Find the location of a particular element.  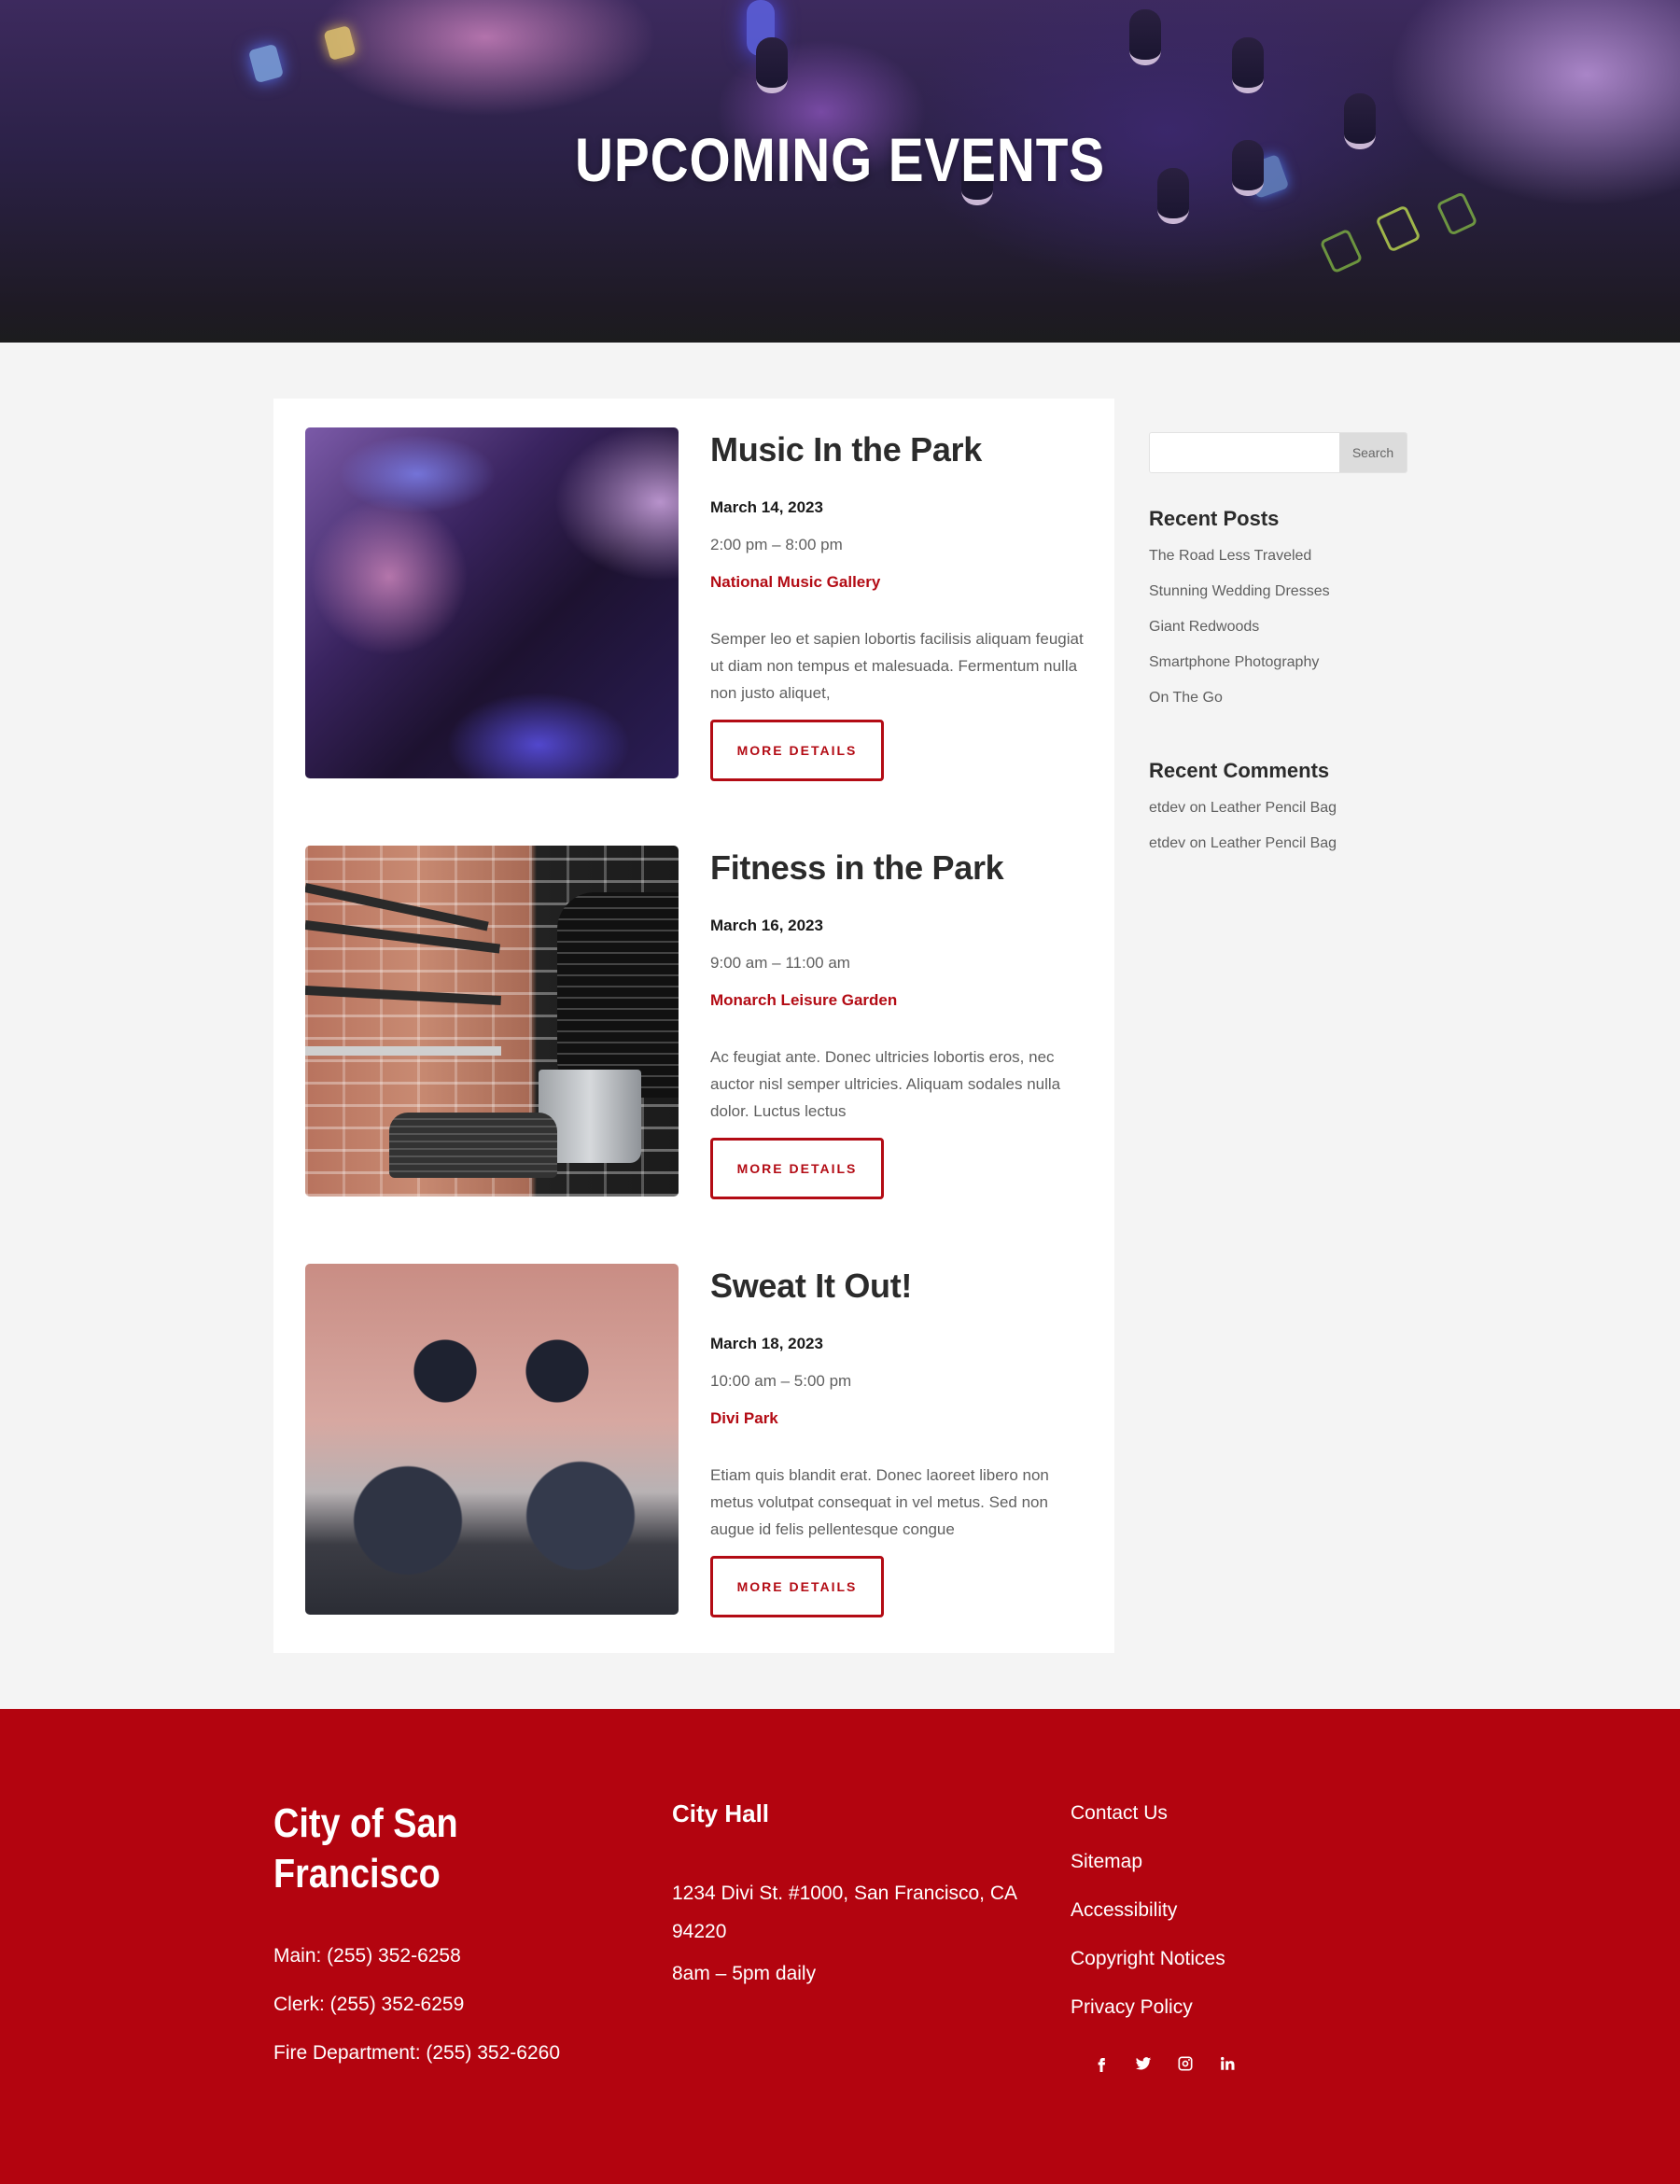

event-venue-link: Divi Park is located at coordinates (744, 1418).